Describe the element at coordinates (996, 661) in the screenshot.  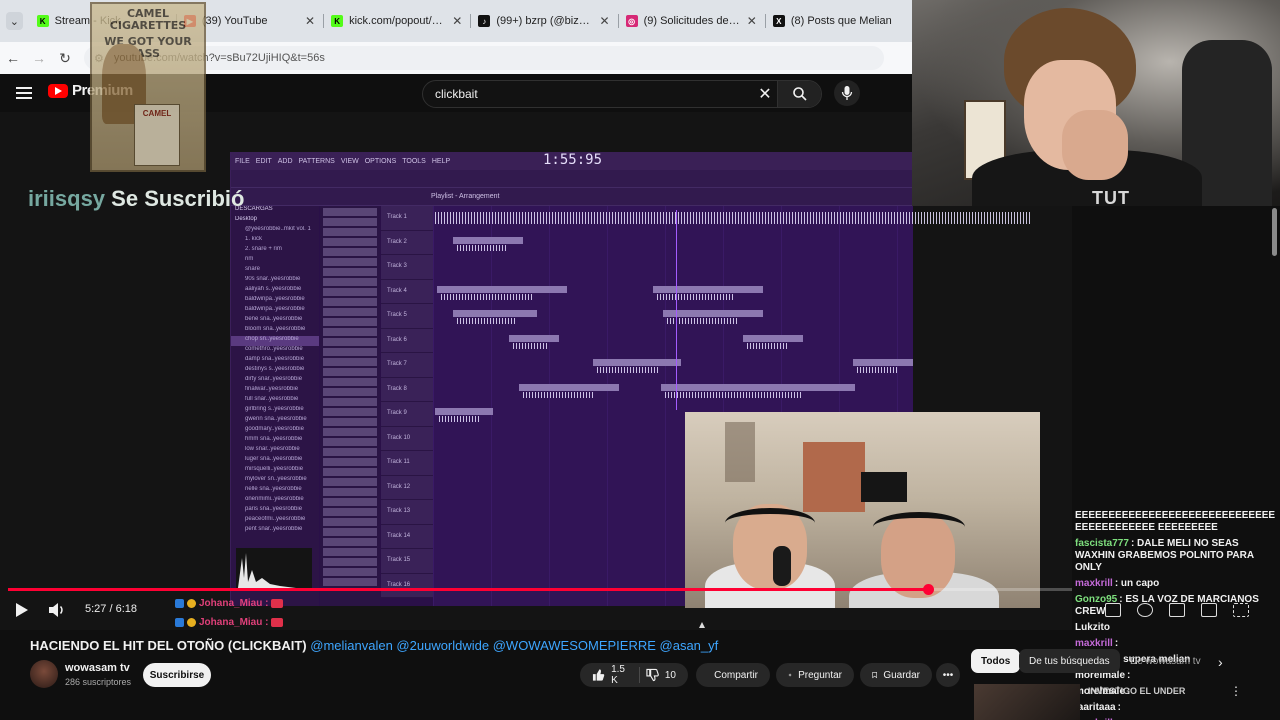
I see `chip-all: Todos` at that location.